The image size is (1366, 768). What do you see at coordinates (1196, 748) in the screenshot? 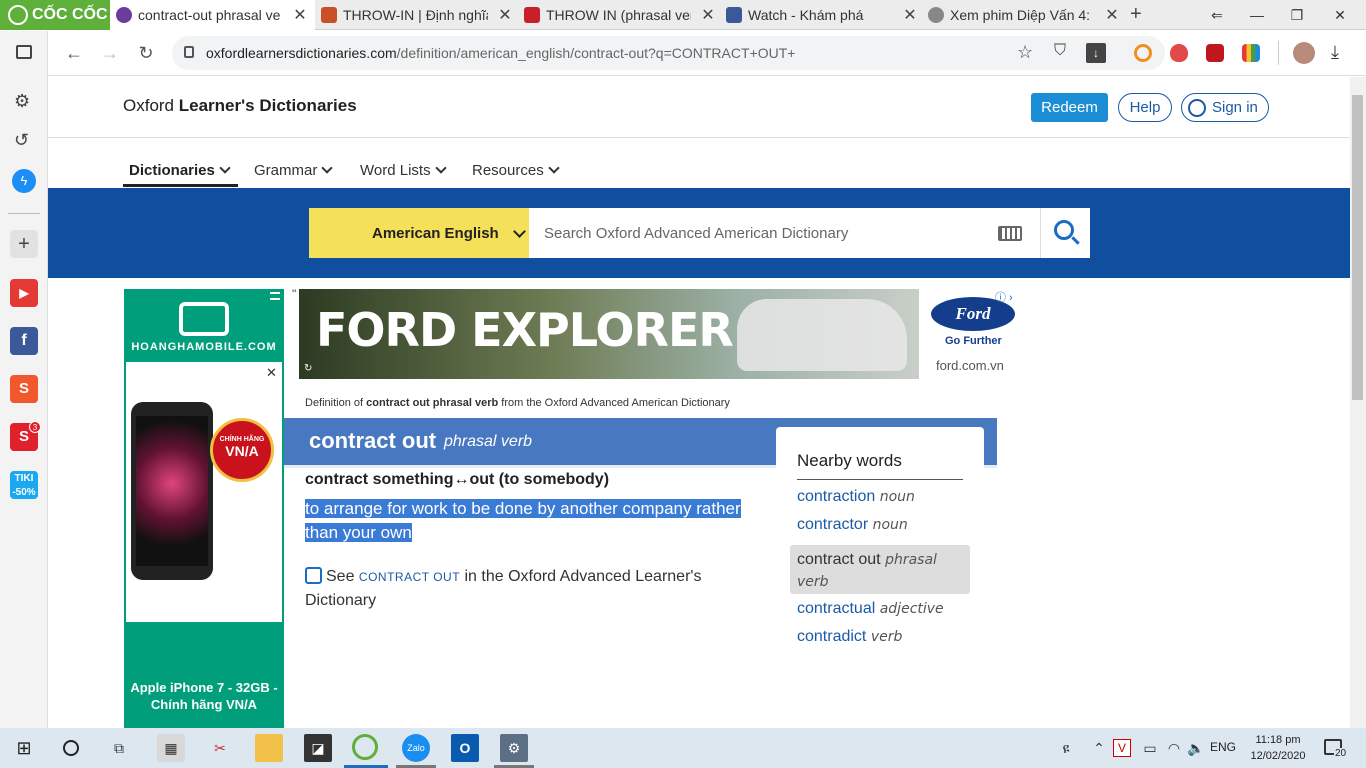
I see `volume-icon: 🔈` at bounding box center [1196, 748].